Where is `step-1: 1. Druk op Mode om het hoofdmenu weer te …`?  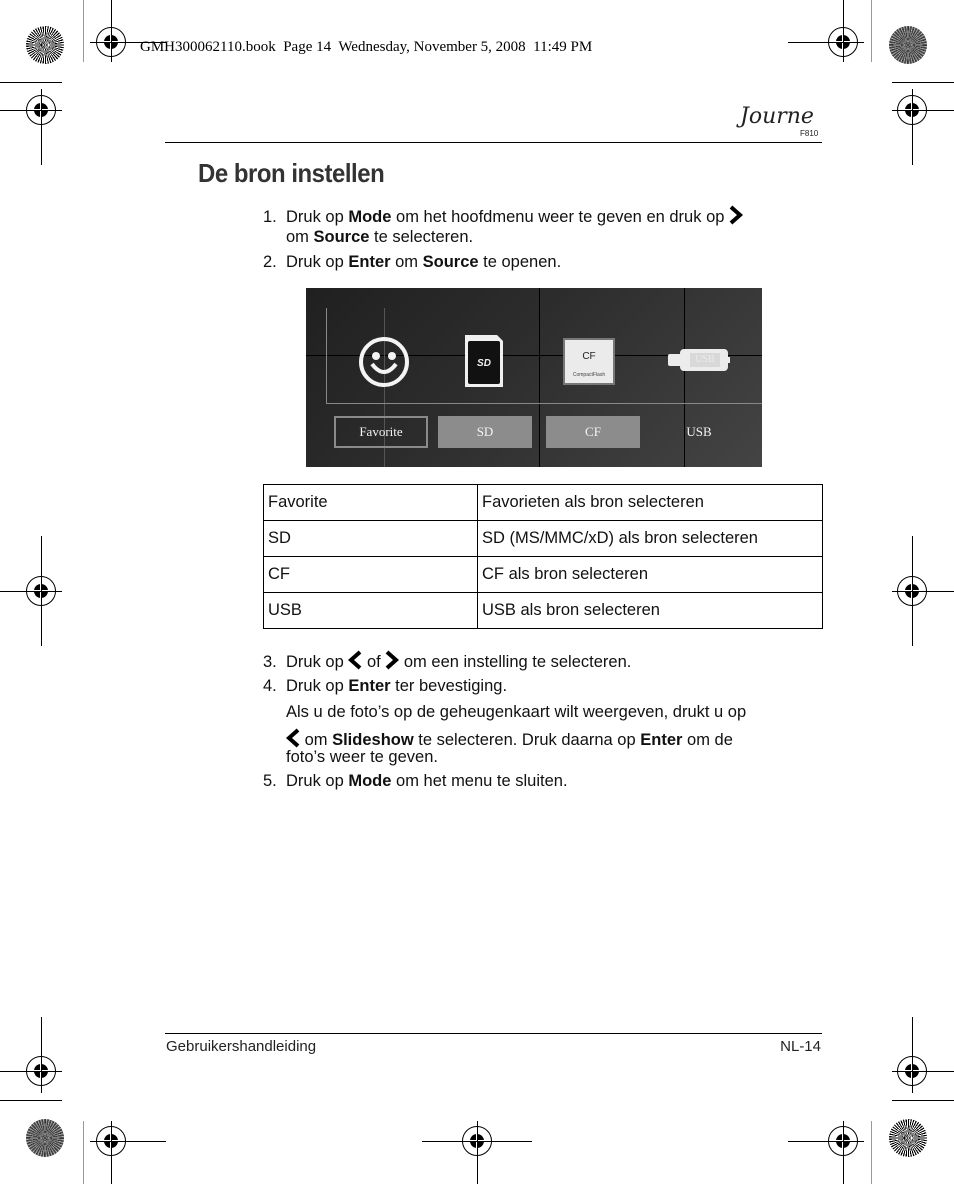
step-1: 1. Druk op Mode om het hoofdmenu weer te … is located at coordinates (503, 216).